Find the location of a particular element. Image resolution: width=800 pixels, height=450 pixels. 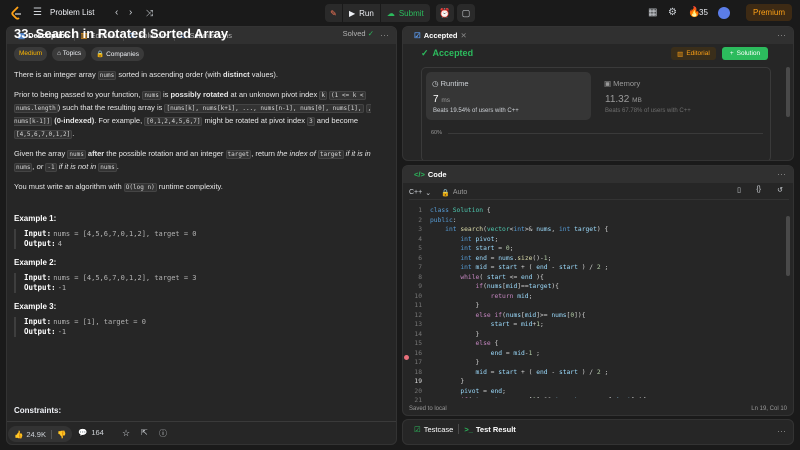

problem-title: 33. Search in Rotated Sorted Array is located at coordinates (121, 33).